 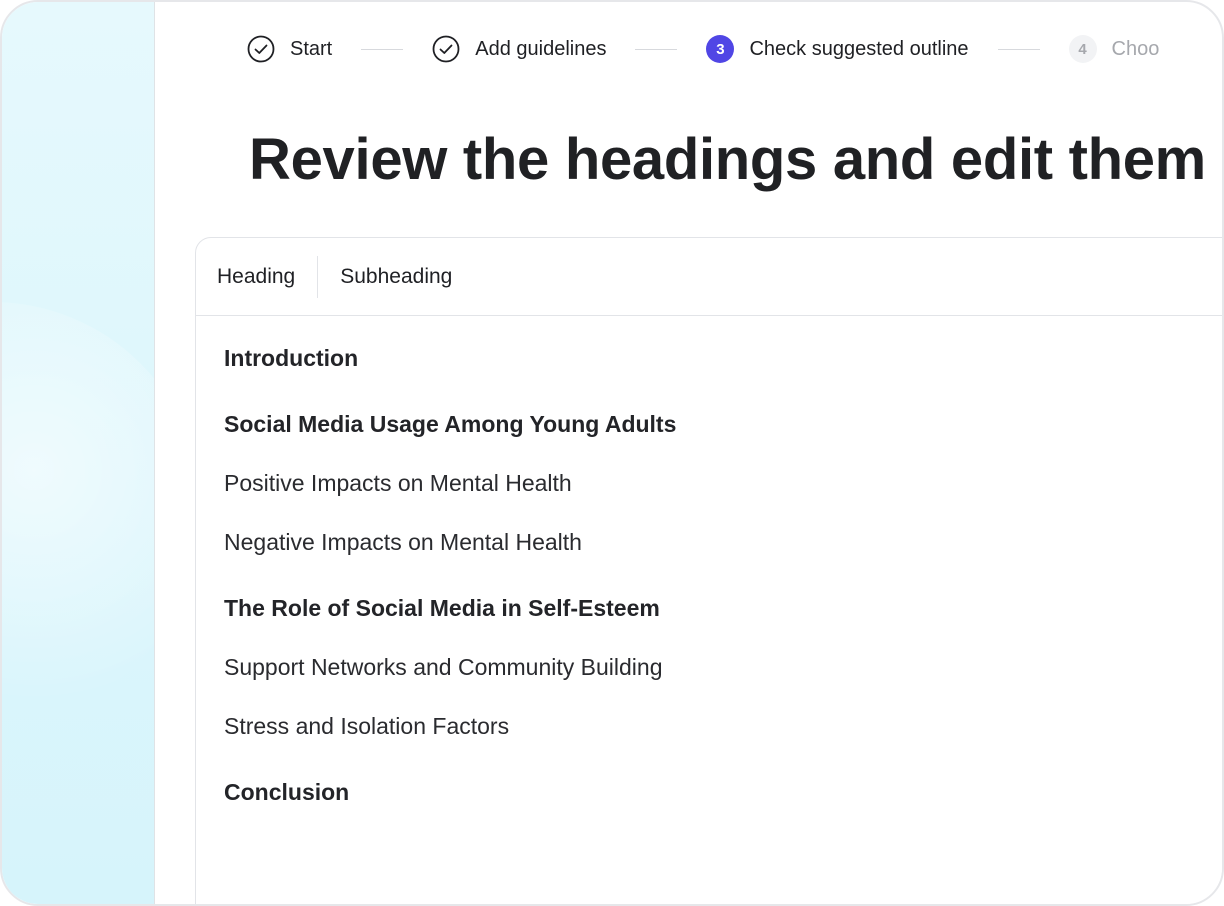 I want to click on outline-heading: The Role of Social Media in Self-Esteem, so click(x=442, y=608).